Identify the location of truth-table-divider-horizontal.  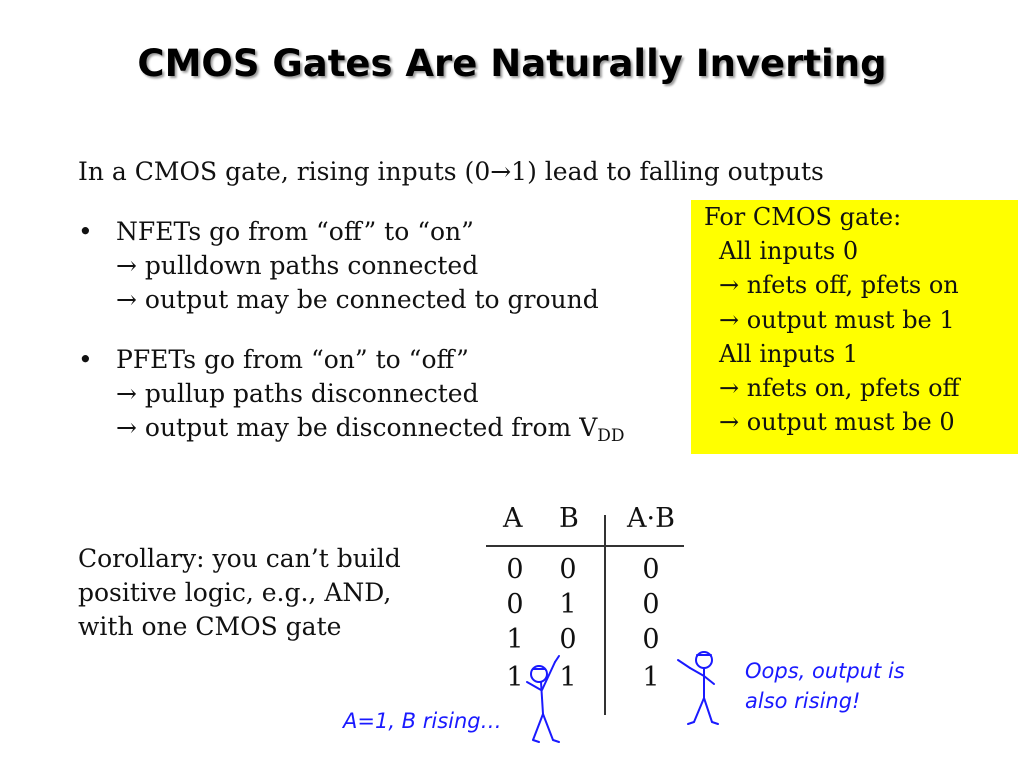
(585, 546).